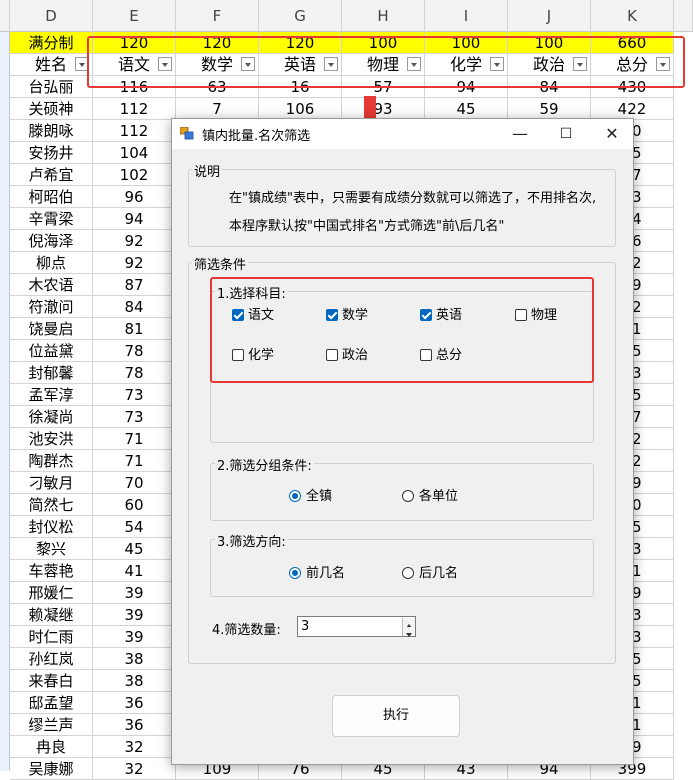  I want to click on cell-name: 陶群杰, so click(51, 461).